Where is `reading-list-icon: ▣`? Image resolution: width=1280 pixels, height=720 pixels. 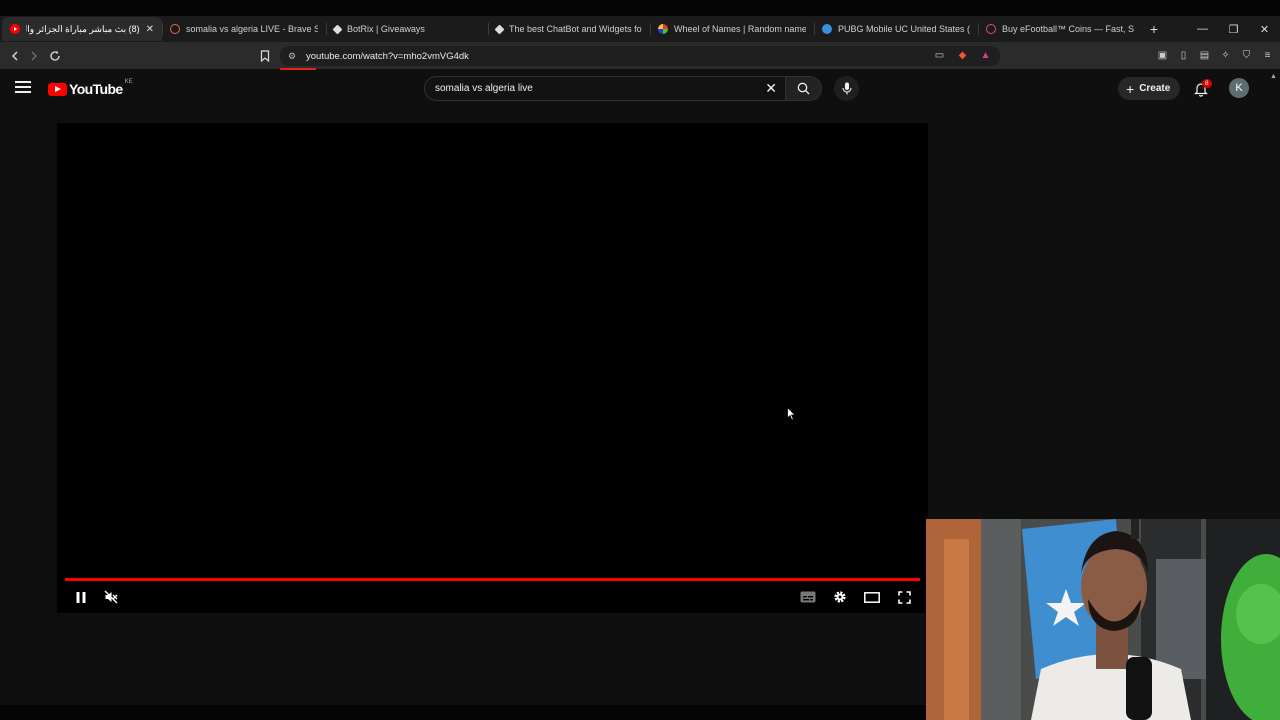
reading-list-icon: ▣ is located at coordinates (1162, 55).